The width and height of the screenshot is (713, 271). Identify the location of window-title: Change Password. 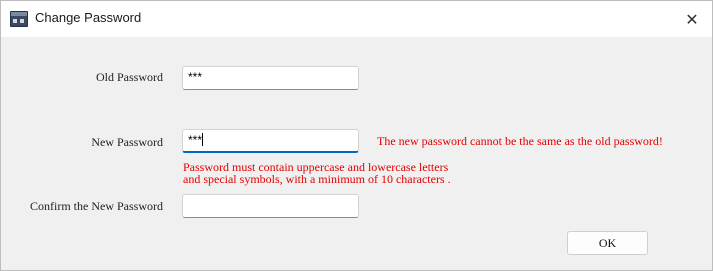
(88, 17).